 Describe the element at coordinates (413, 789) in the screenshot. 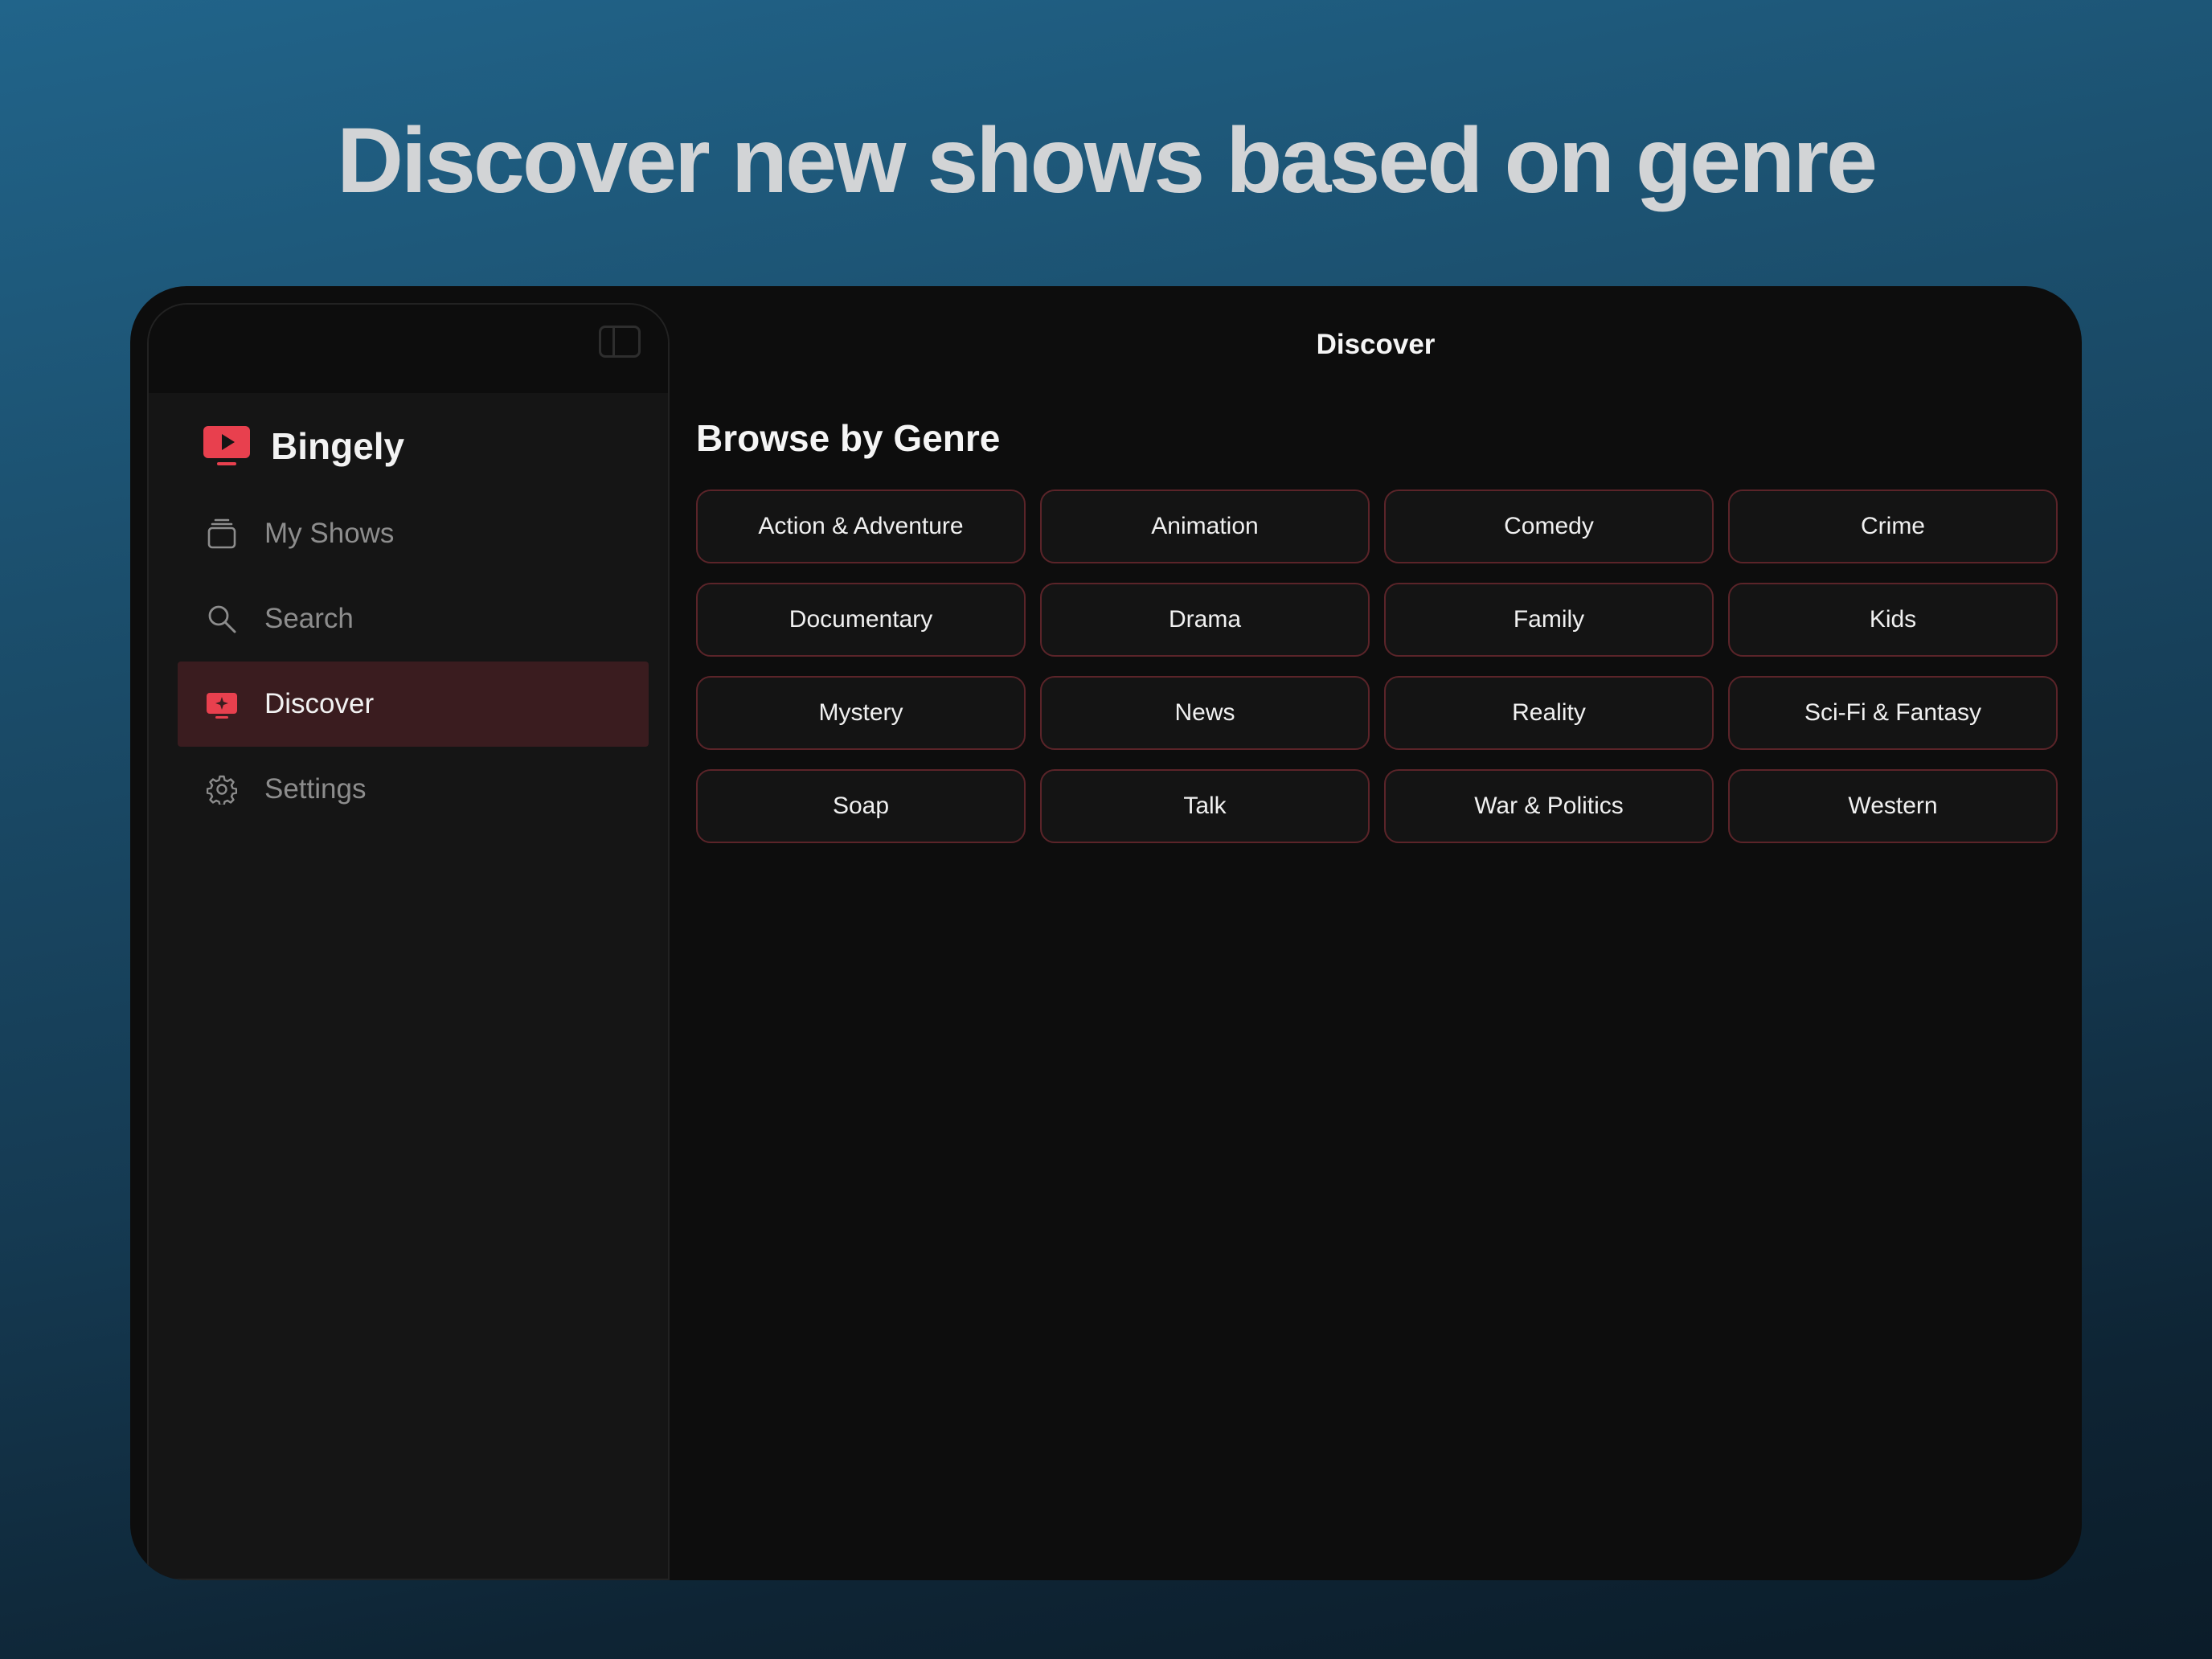

I see `sidebar-item-settings: Settings` at that location.